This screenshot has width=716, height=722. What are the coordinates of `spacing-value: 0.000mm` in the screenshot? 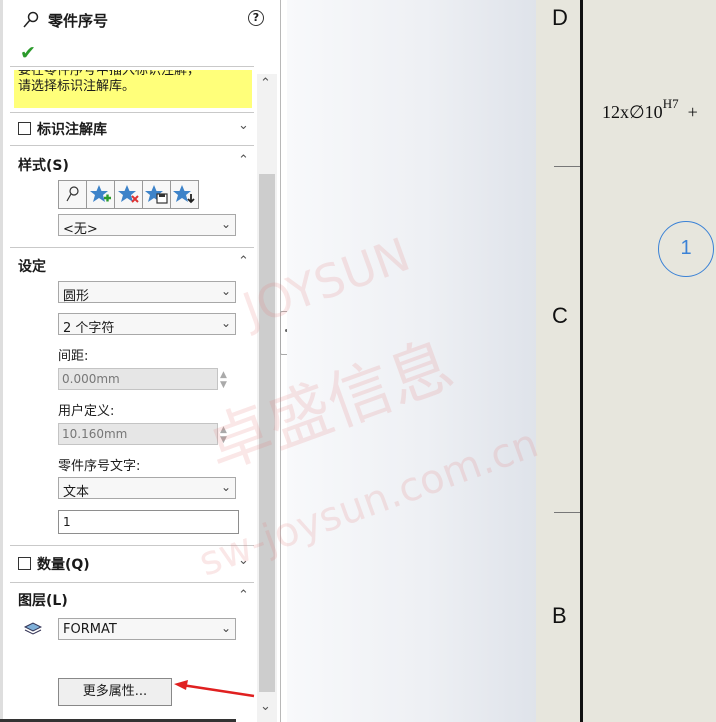 It's located at (91, 379).